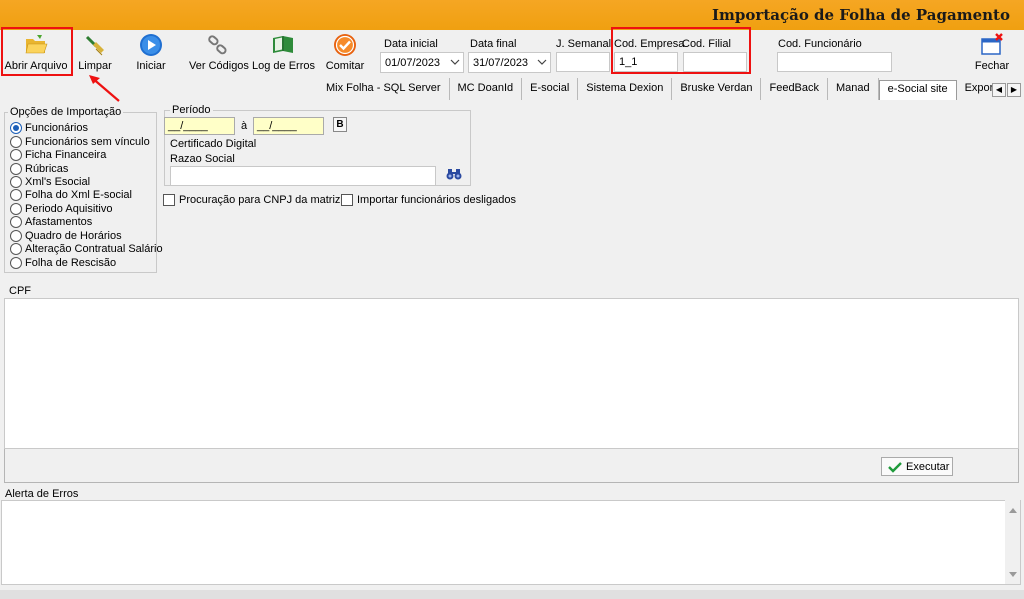  What do you see at coordinates (217, 45) in the screenshot?
I see `link-icon` at bounding box center [217, 45].